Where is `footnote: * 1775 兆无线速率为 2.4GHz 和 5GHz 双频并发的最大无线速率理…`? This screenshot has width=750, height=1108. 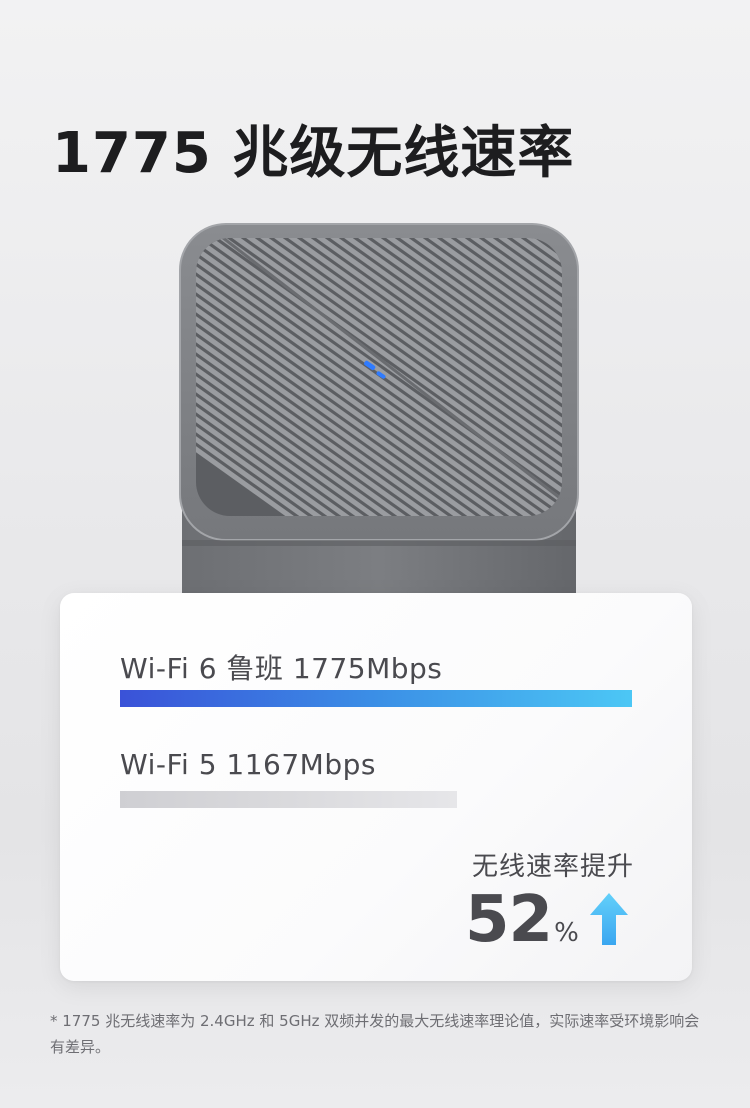
footnote: * 1775 兆无线速率为 2.4GHz 和 5GHz 双频并发的最大无线速率理… is located at coordinates (375, 1034).